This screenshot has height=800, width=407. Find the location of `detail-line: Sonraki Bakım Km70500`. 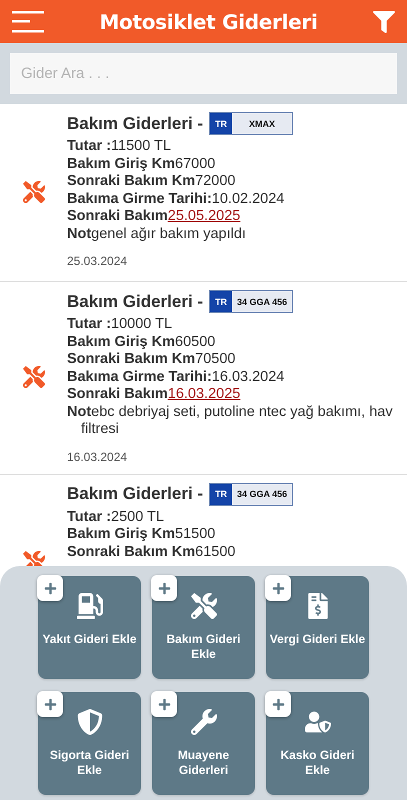

detail-line: Sonraki Bakım Km70500 is located at coordinates (151, 359).